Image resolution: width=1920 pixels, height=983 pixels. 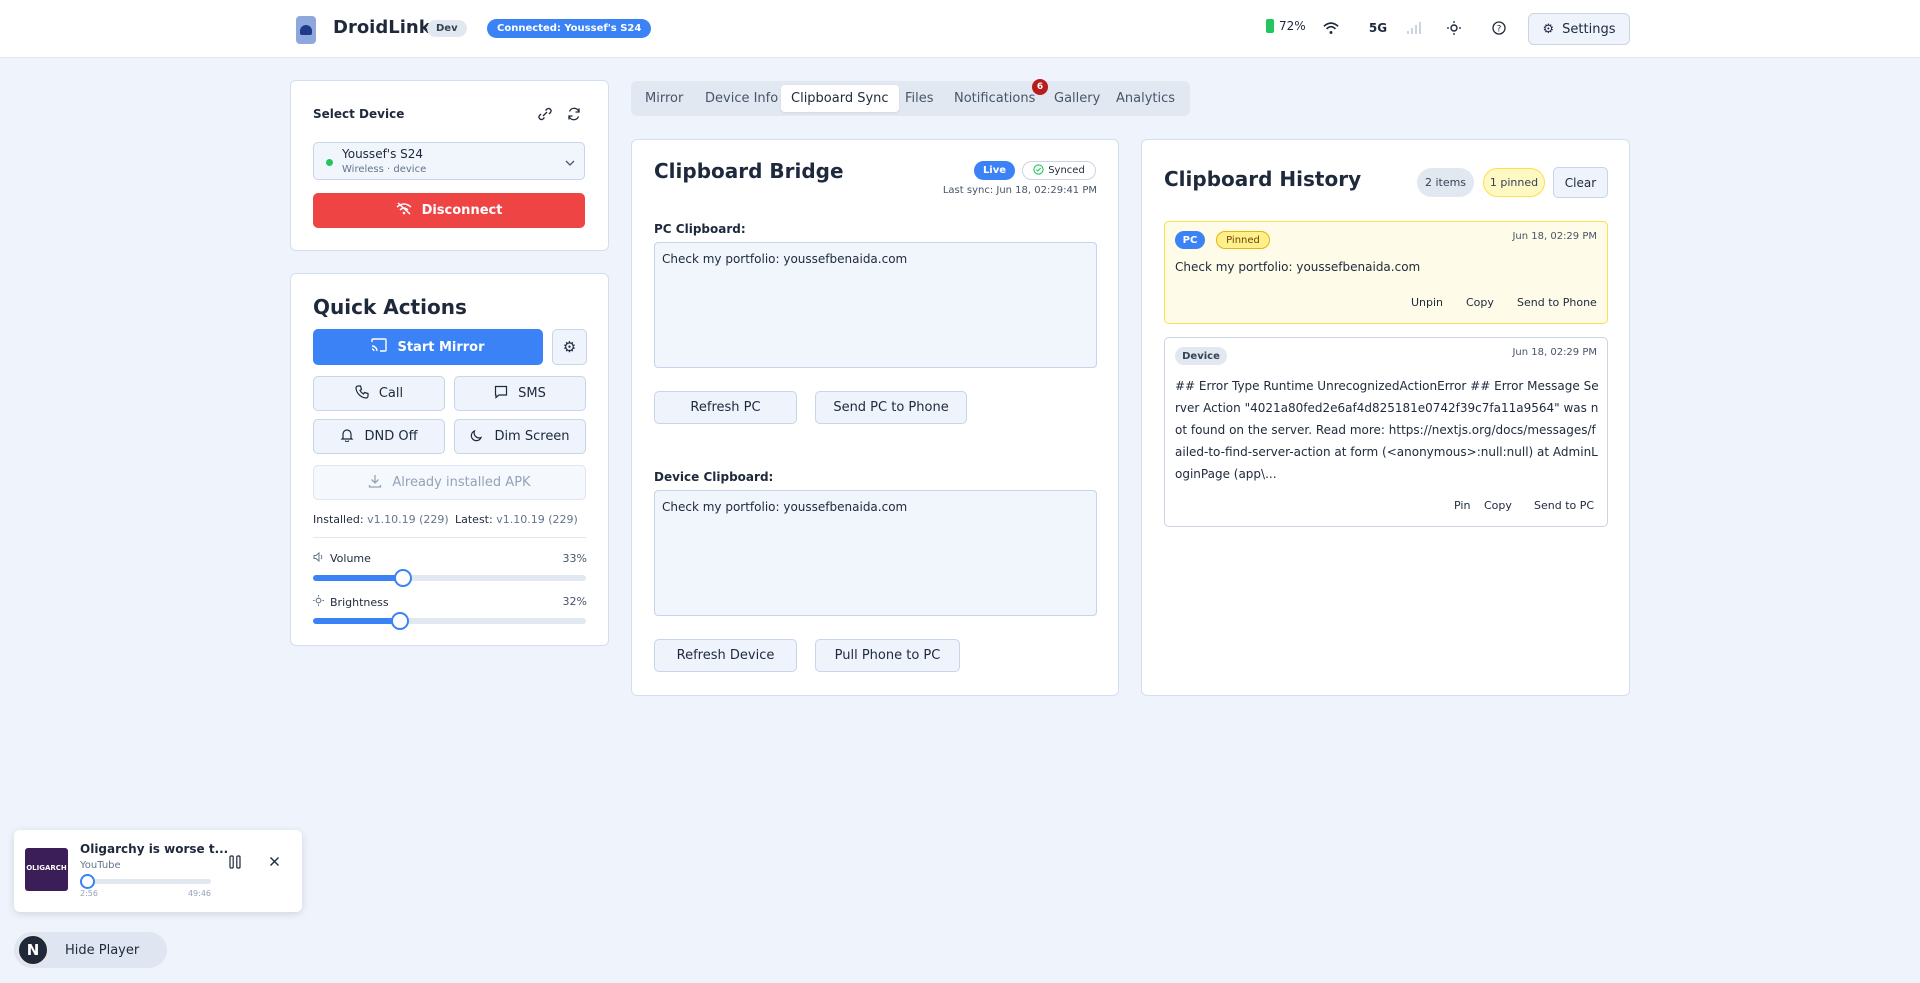 I want to click on synced-badge: Synced, so click(x=1059, y=170).